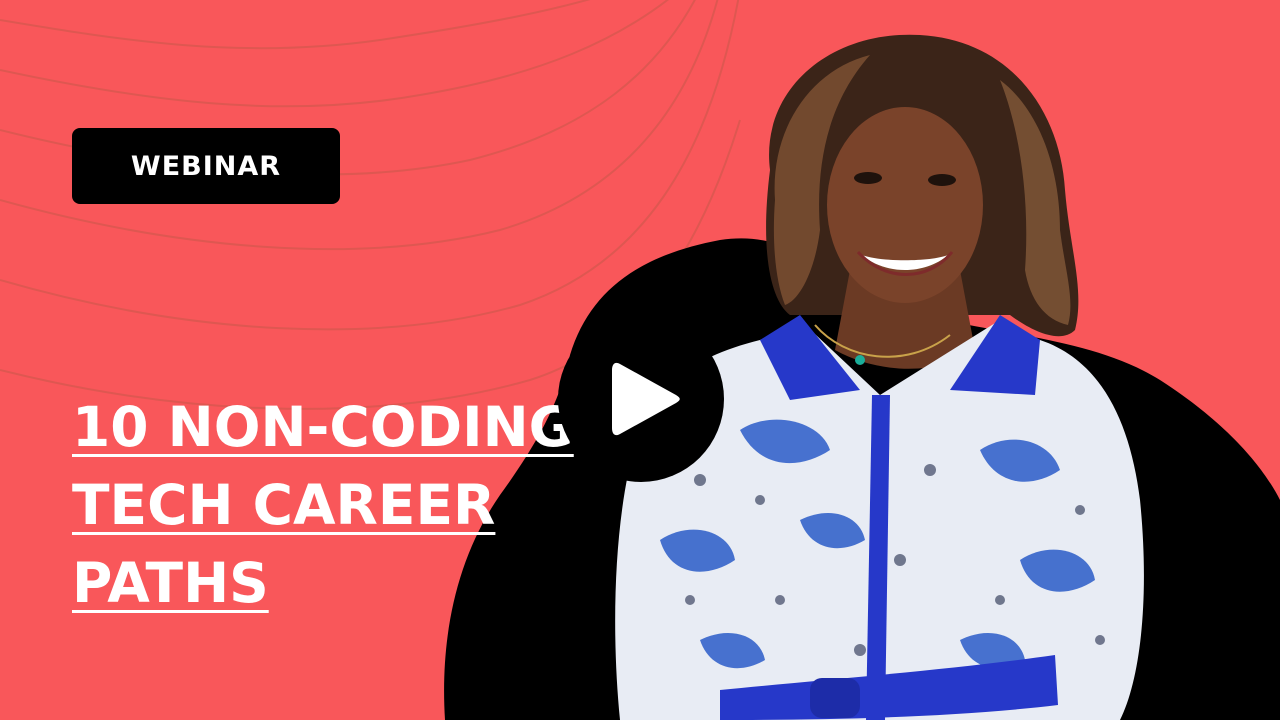  I want to click on play-icon, so click(646, 399).